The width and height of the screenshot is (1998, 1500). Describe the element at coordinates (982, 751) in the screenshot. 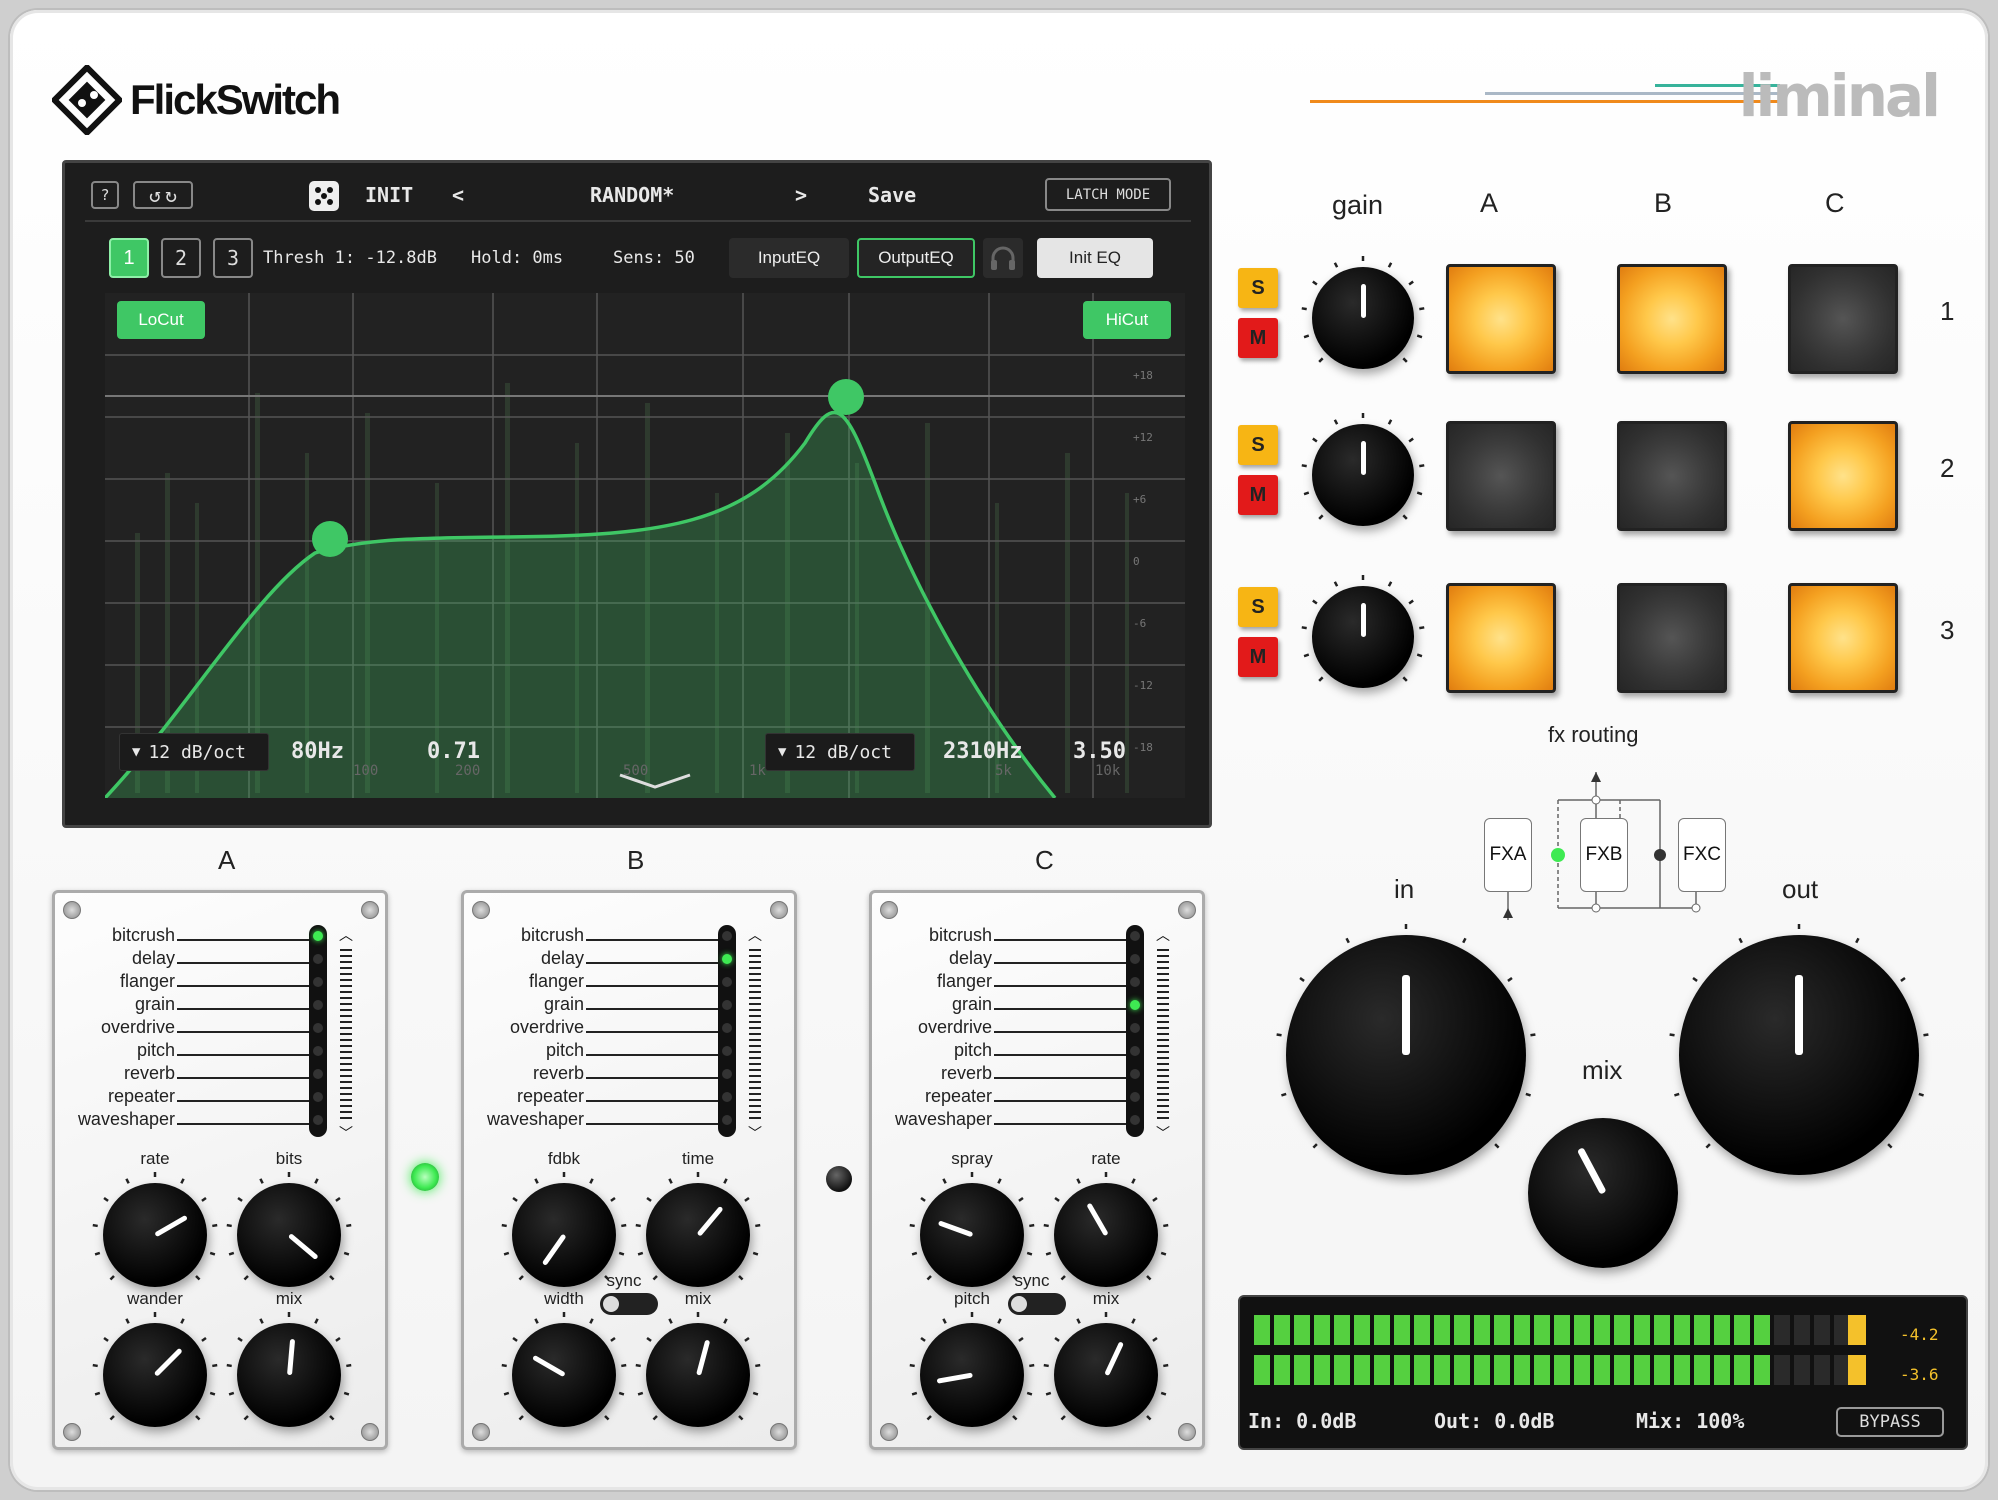

I see `hi-freq-value: 2310Hz` at that location.